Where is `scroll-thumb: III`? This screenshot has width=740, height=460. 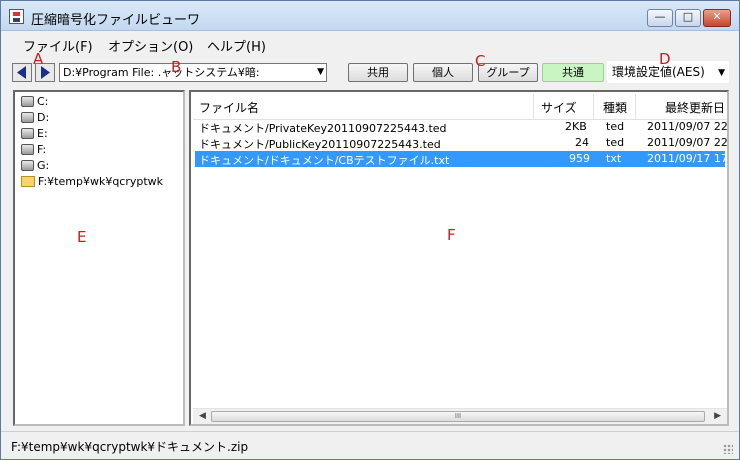 scroll-thumb: III is located at coordinates (458, 416).